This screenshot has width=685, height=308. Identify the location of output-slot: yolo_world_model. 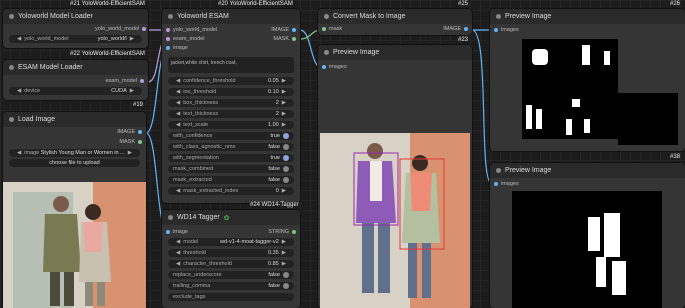
(121, 29).